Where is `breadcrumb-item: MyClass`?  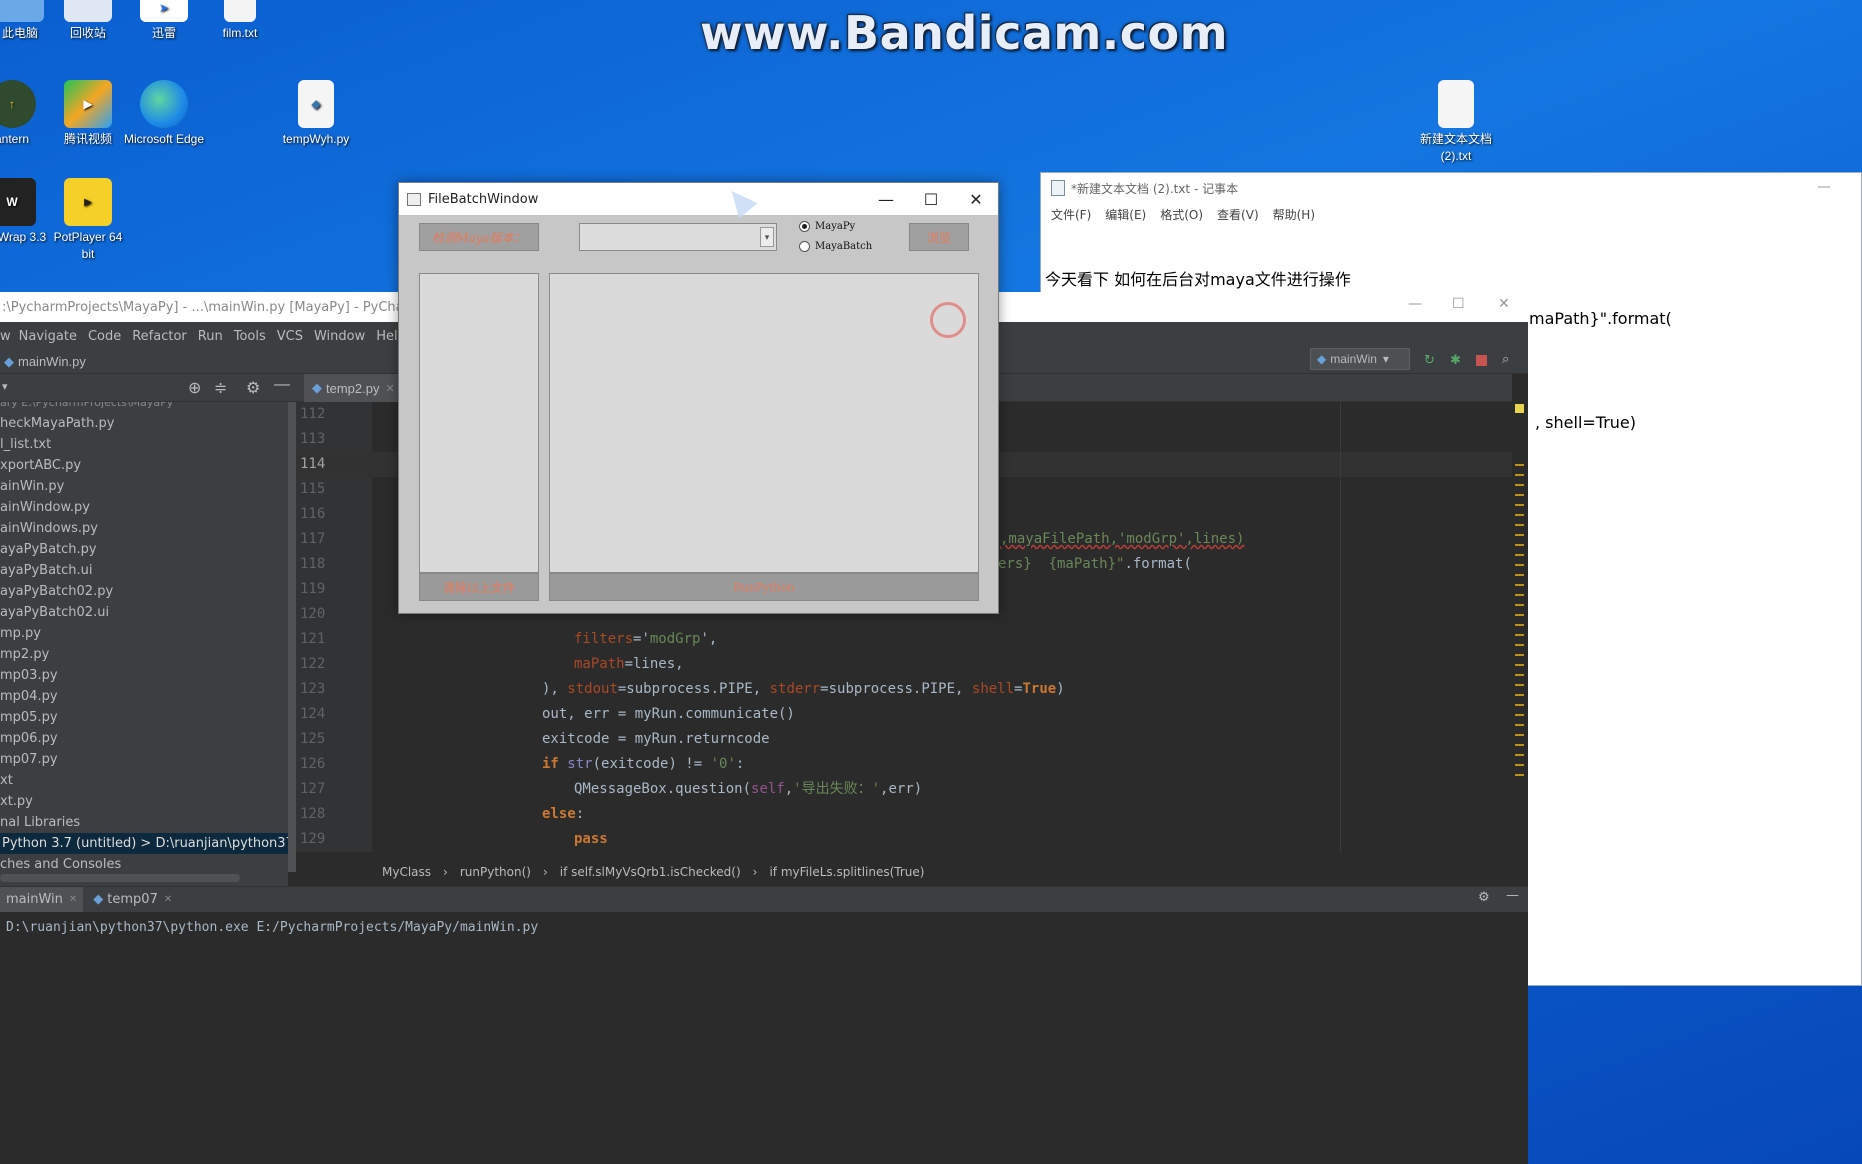 breadcrumb-item: MyClass is located at coordinates (406, 872).